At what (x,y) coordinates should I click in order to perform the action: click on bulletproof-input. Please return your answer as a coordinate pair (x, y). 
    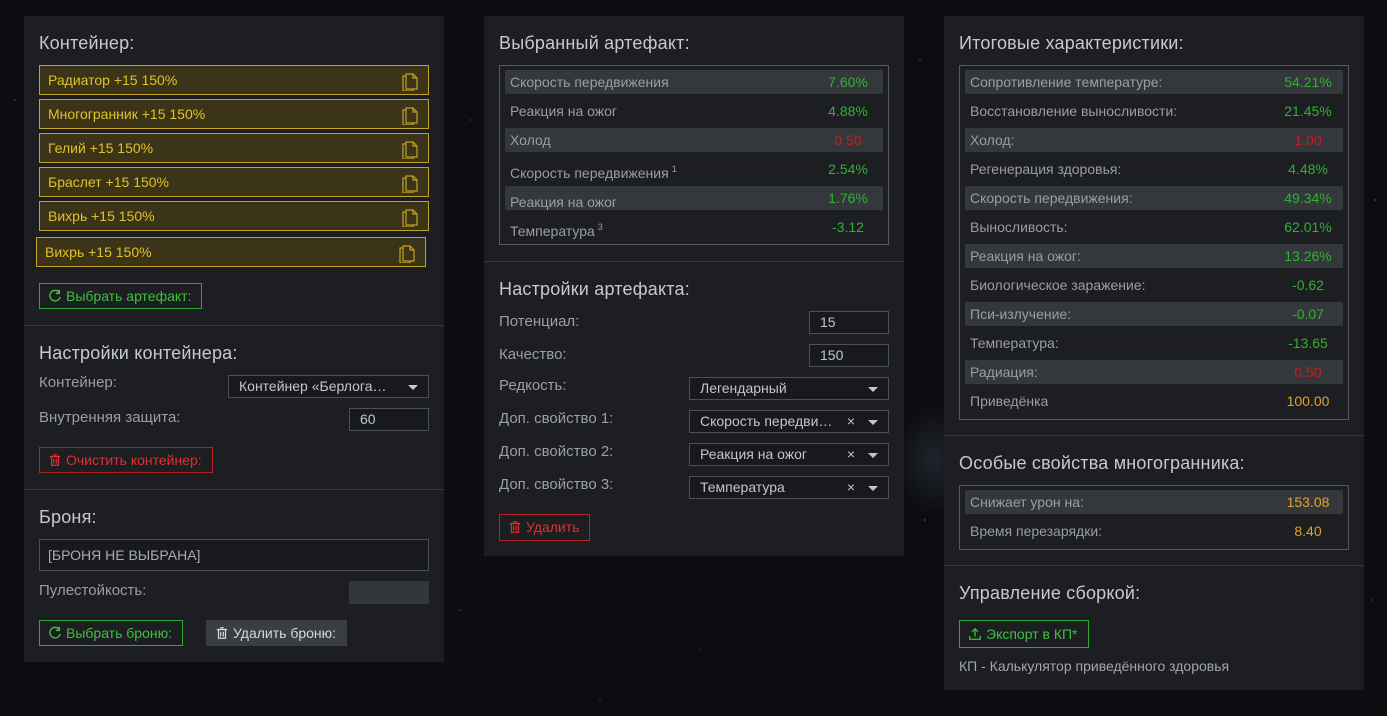
    Looking at the image, I should click on (389, 592).